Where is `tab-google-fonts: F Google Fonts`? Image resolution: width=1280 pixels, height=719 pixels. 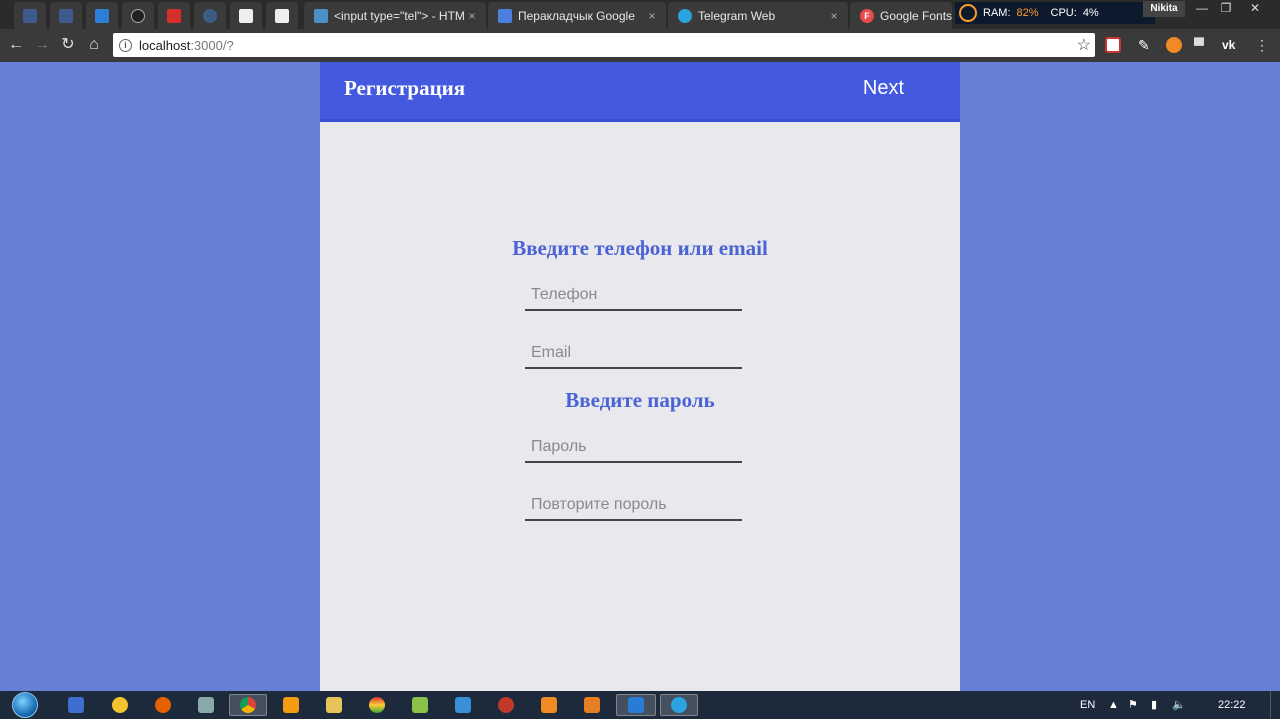
tab-google-fonts: F Google Fonts is located at coordinates (901, 15).